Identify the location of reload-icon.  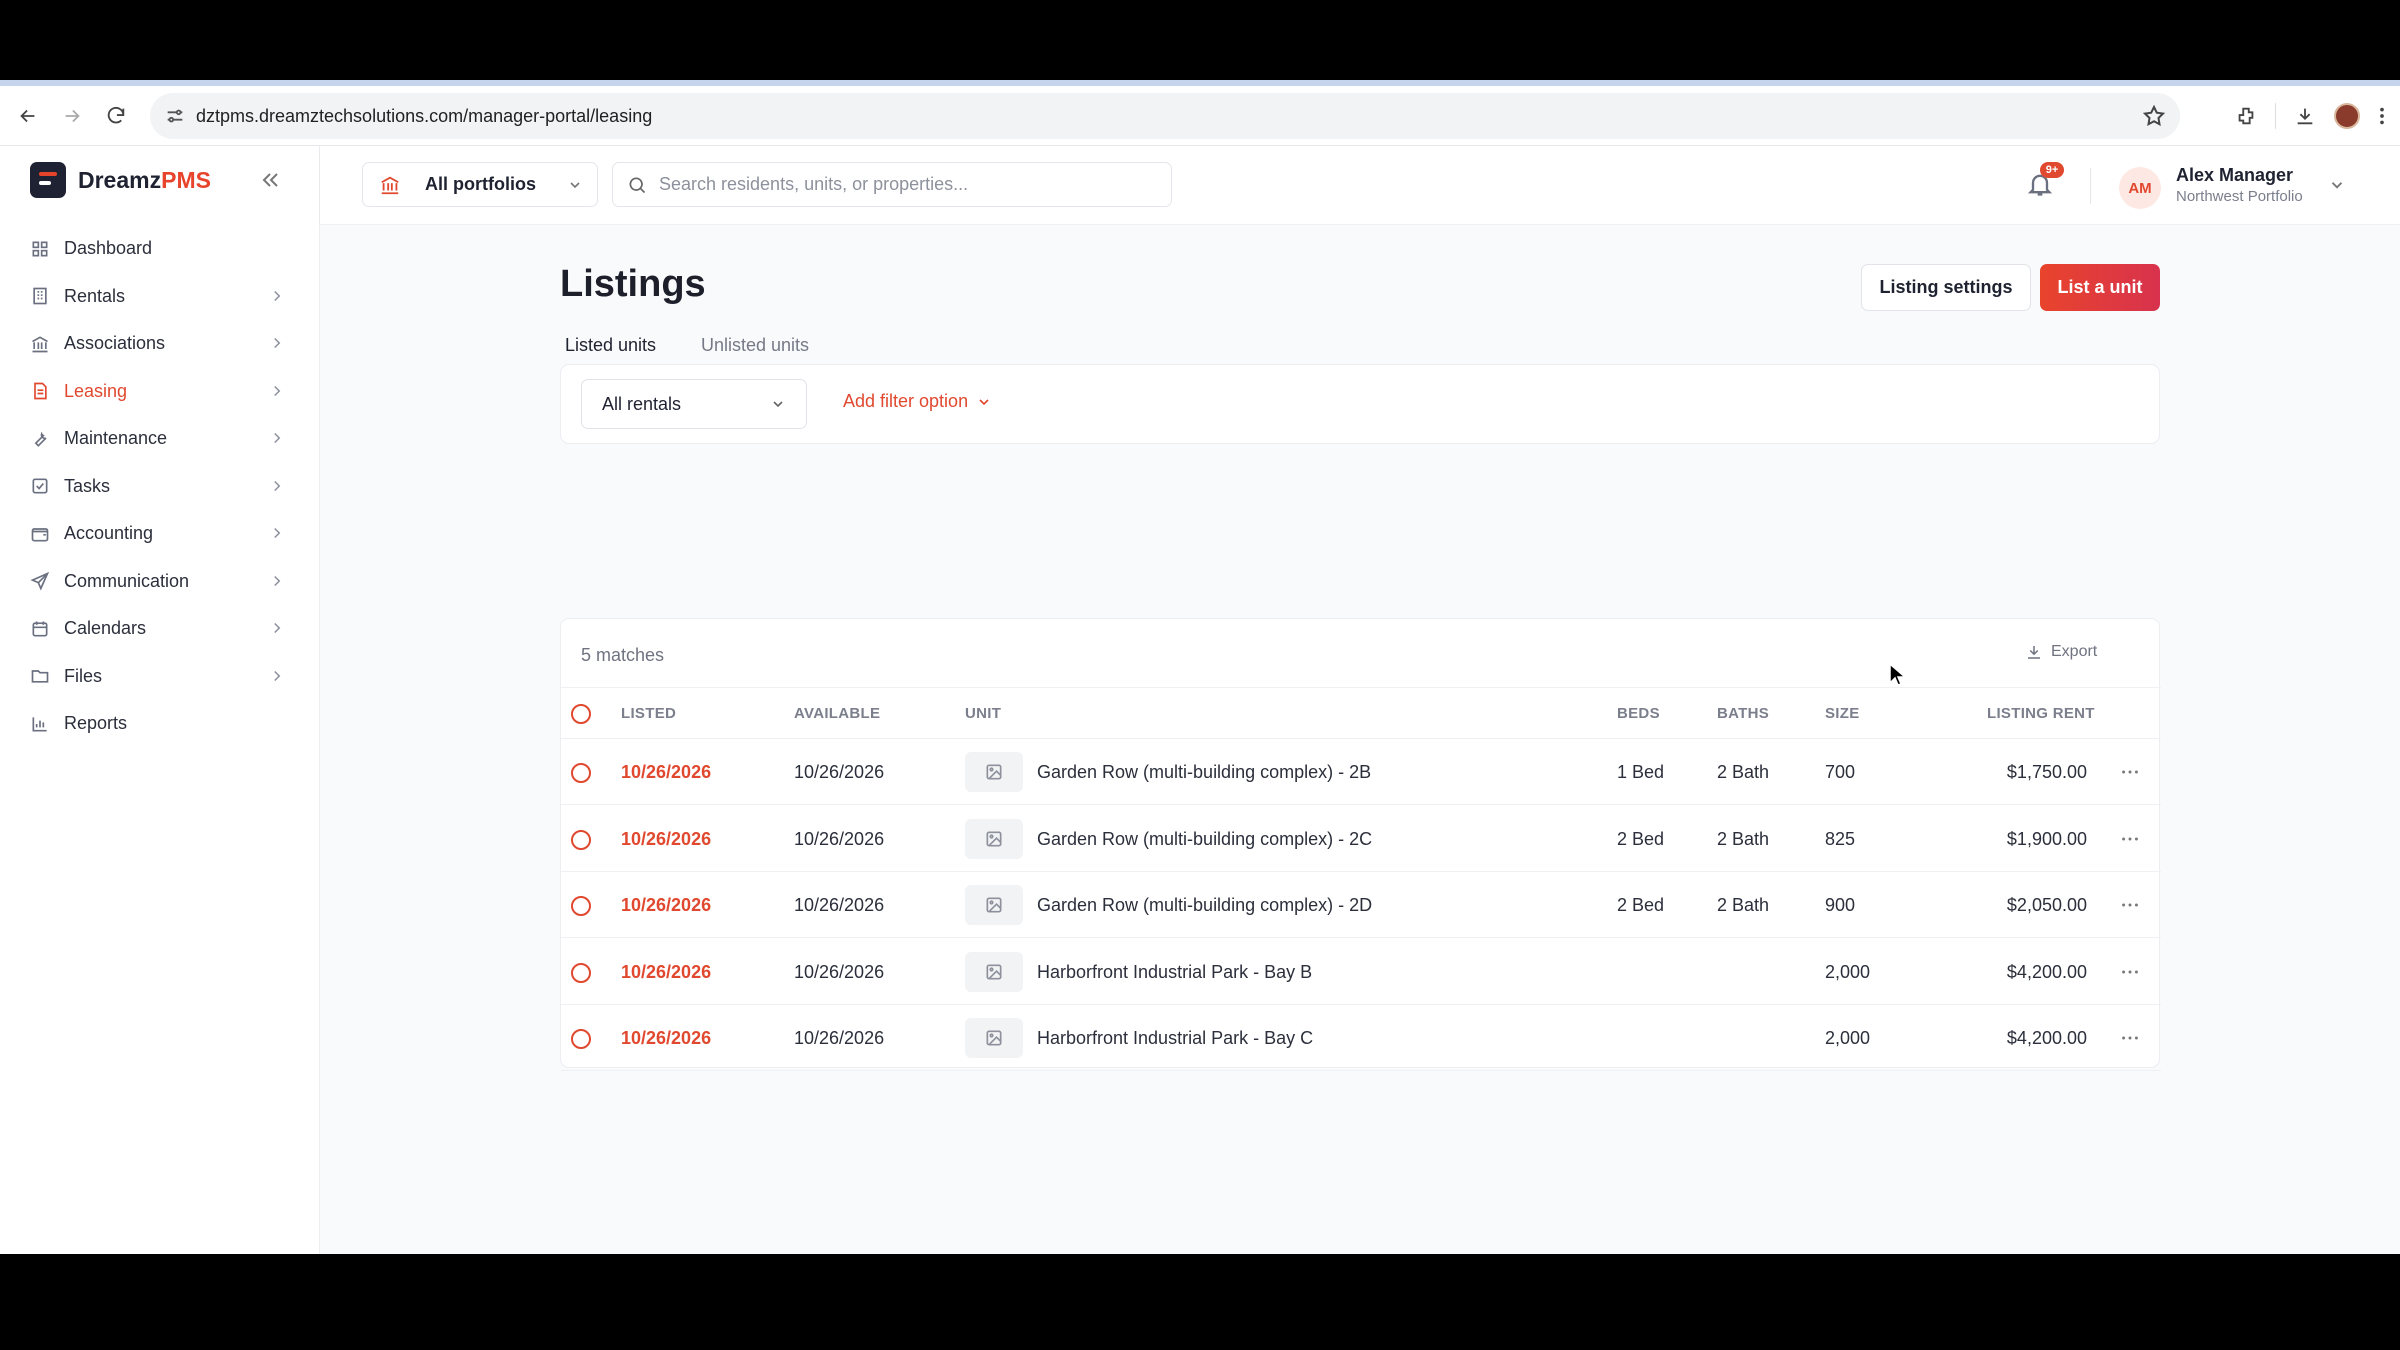
(116, 116).